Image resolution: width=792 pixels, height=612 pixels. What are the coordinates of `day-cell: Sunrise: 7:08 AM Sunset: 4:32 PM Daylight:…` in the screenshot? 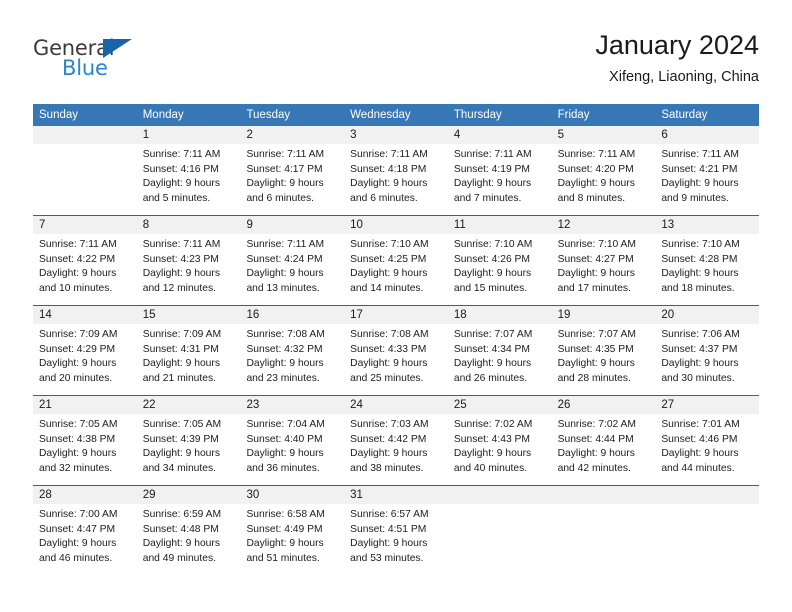 It's located at (292, 359).